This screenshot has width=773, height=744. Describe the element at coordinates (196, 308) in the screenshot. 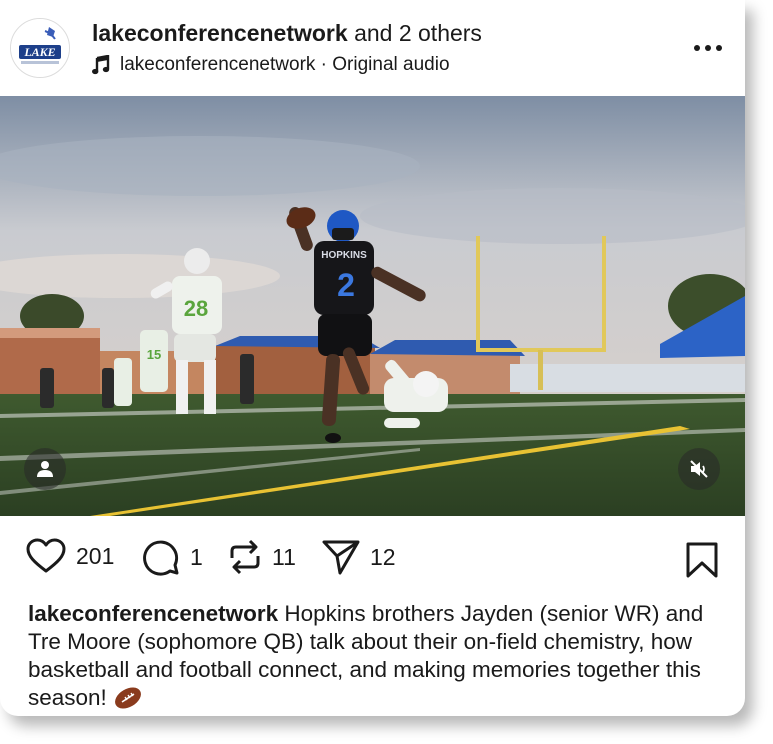

I see `svg-text: 28` at that location.